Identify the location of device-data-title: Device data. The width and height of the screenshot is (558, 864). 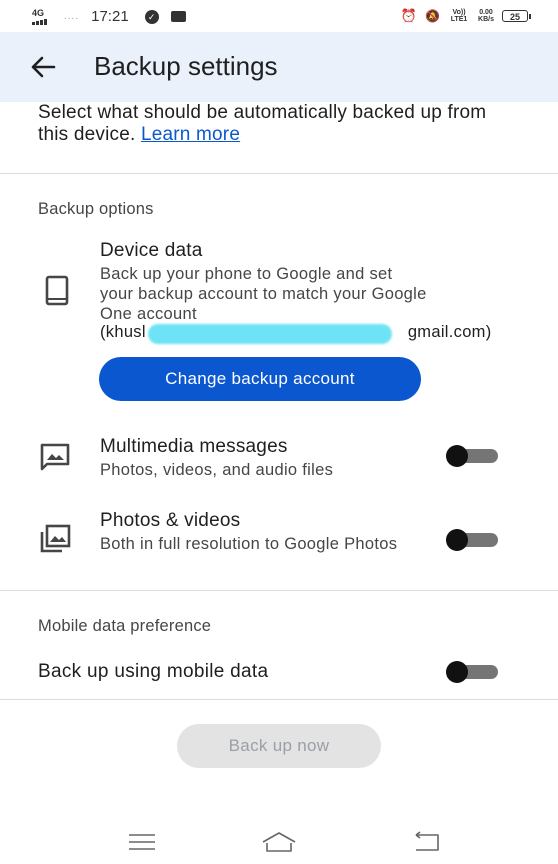
(151, 250).